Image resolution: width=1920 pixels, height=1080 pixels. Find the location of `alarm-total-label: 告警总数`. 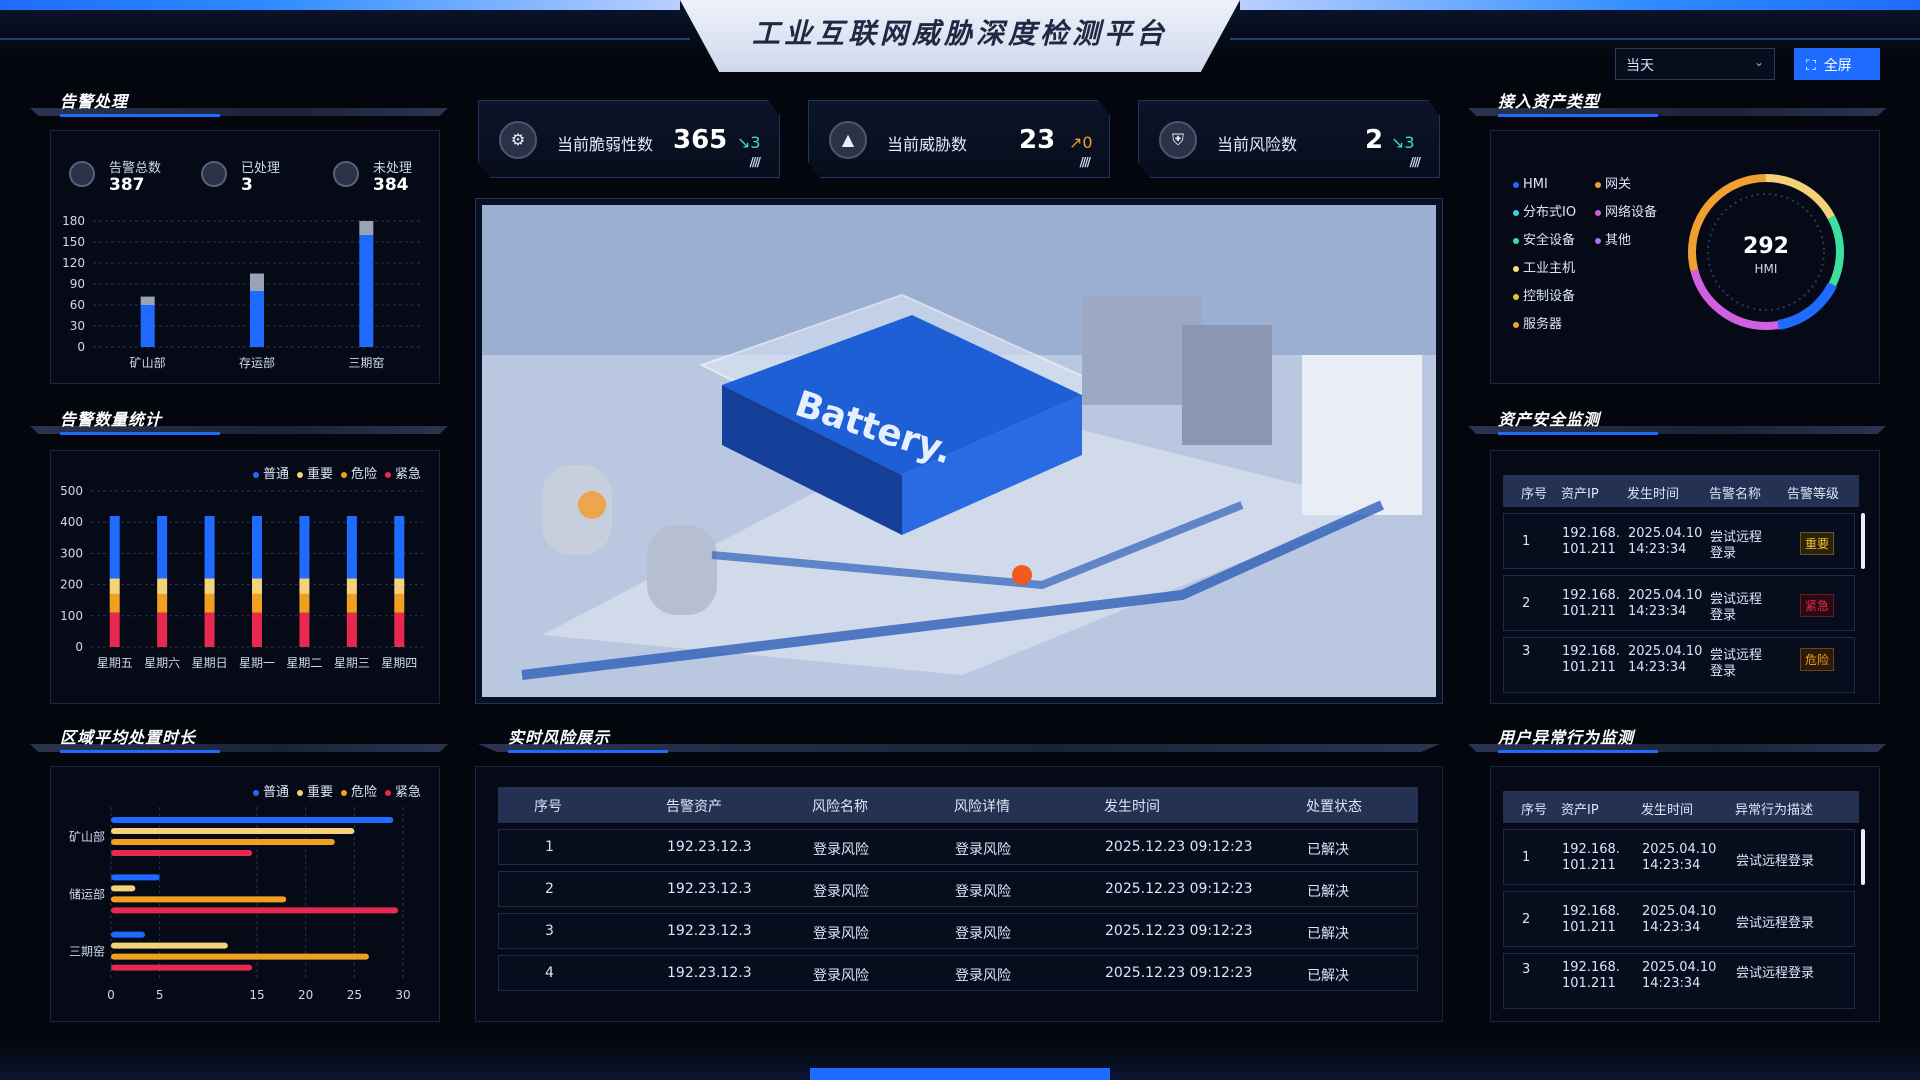

alarm-total-label: 告警总数 is located at coordinates (135, 168).